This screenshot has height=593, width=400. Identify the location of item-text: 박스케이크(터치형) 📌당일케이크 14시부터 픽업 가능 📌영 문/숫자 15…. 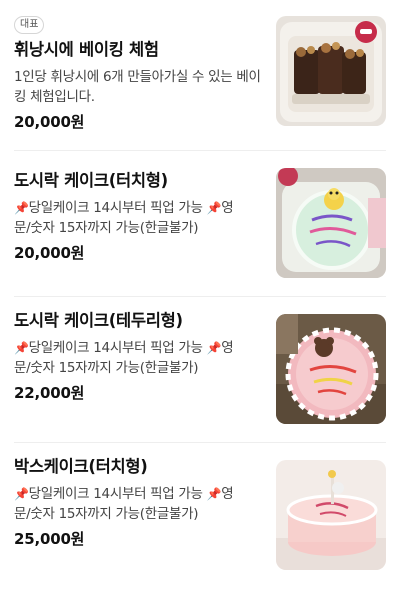
(138, 502).